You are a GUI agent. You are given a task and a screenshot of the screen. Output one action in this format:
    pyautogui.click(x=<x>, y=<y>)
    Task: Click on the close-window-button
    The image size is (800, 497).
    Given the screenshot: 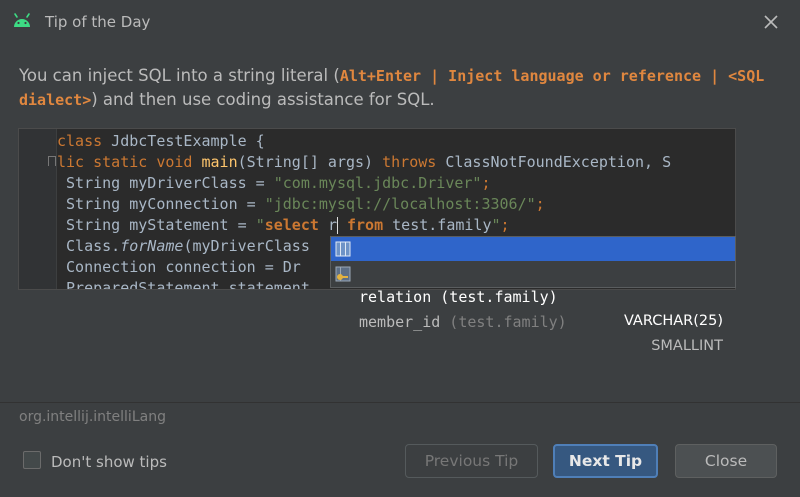 What is the action you would take?
    pyautogui.click(x=771, y=22)
    